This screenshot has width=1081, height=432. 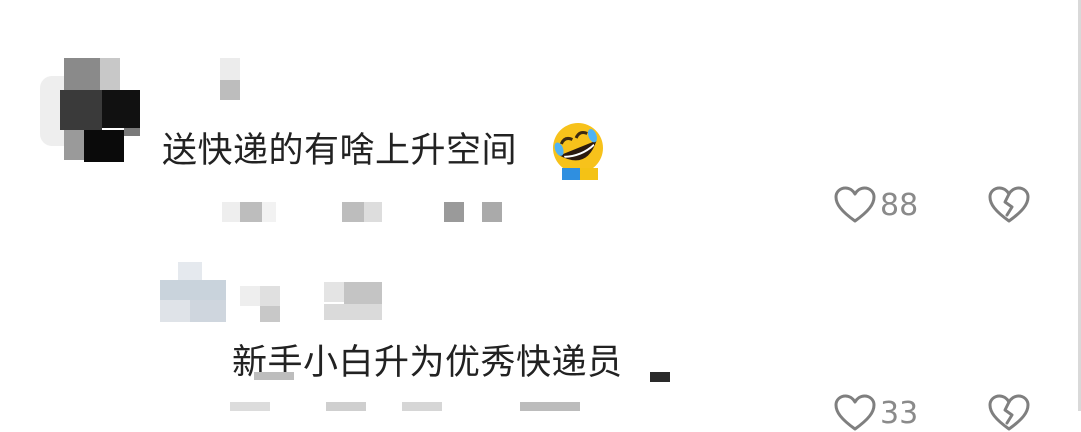 I want to click on reply-meta-pixelated, so click(x=450, y=391).